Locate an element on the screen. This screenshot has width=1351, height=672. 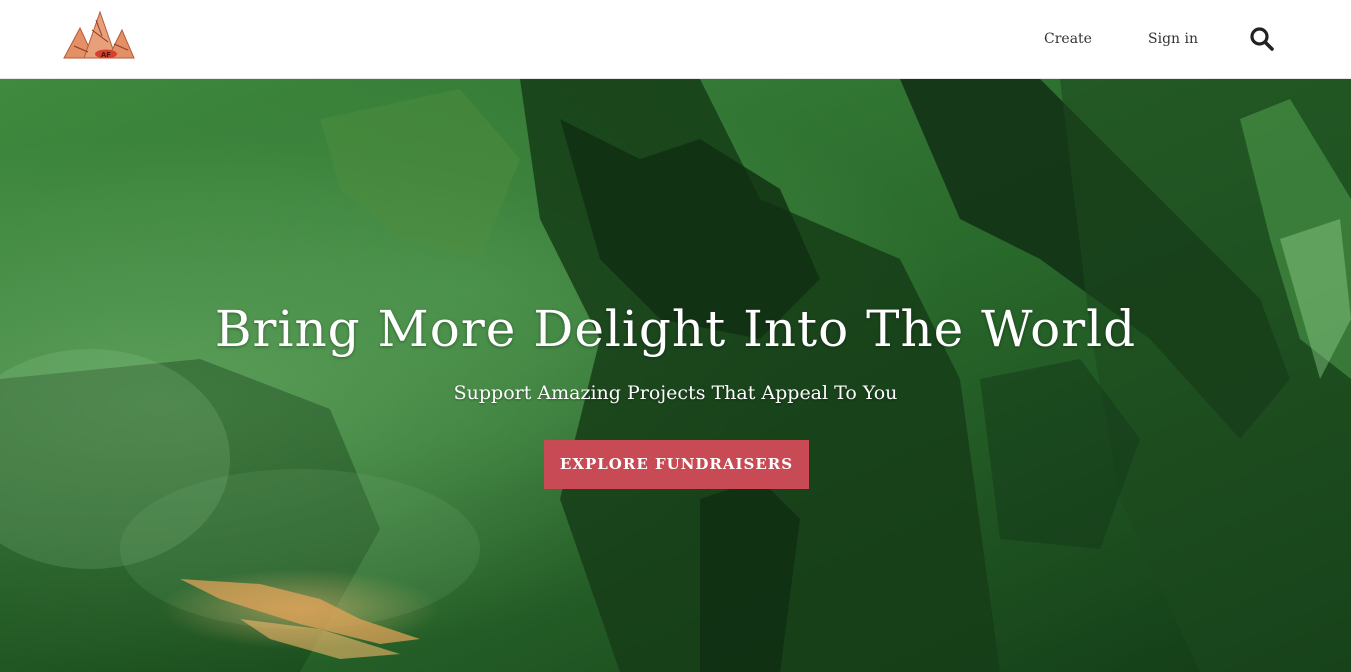
nav-create-link: Create is located at coordinates (1068, 39).